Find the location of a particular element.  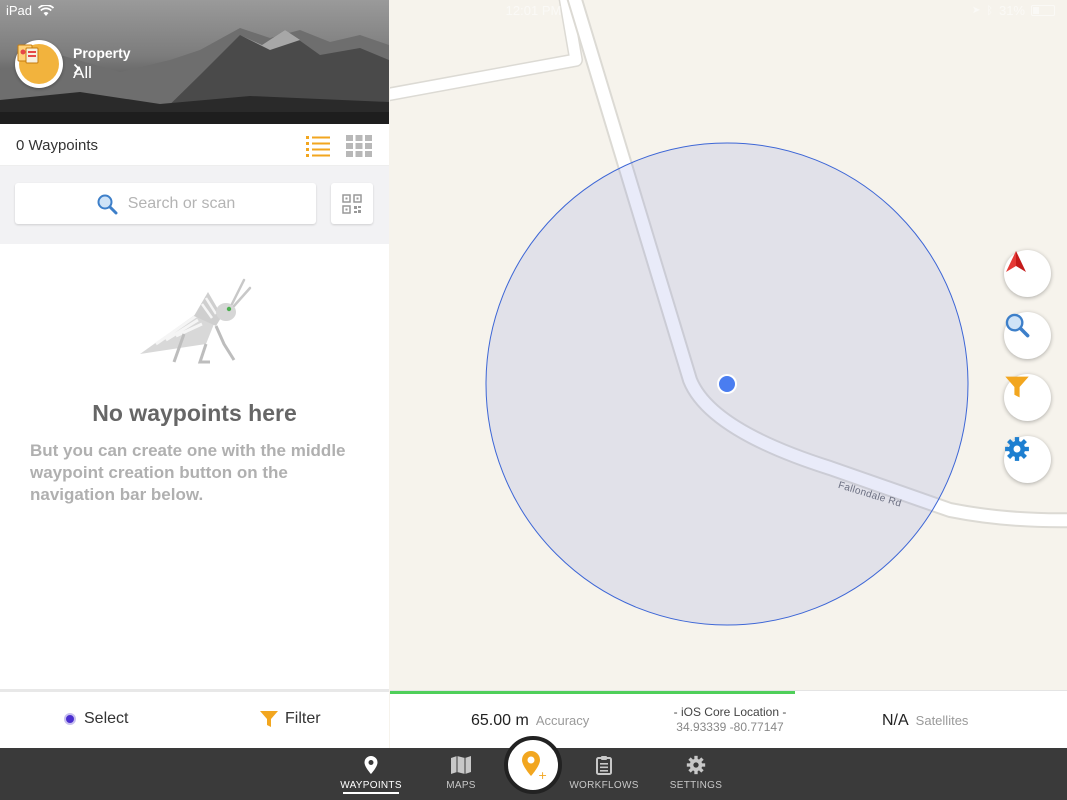

property-label: Property is located at coordinates (102, 53).